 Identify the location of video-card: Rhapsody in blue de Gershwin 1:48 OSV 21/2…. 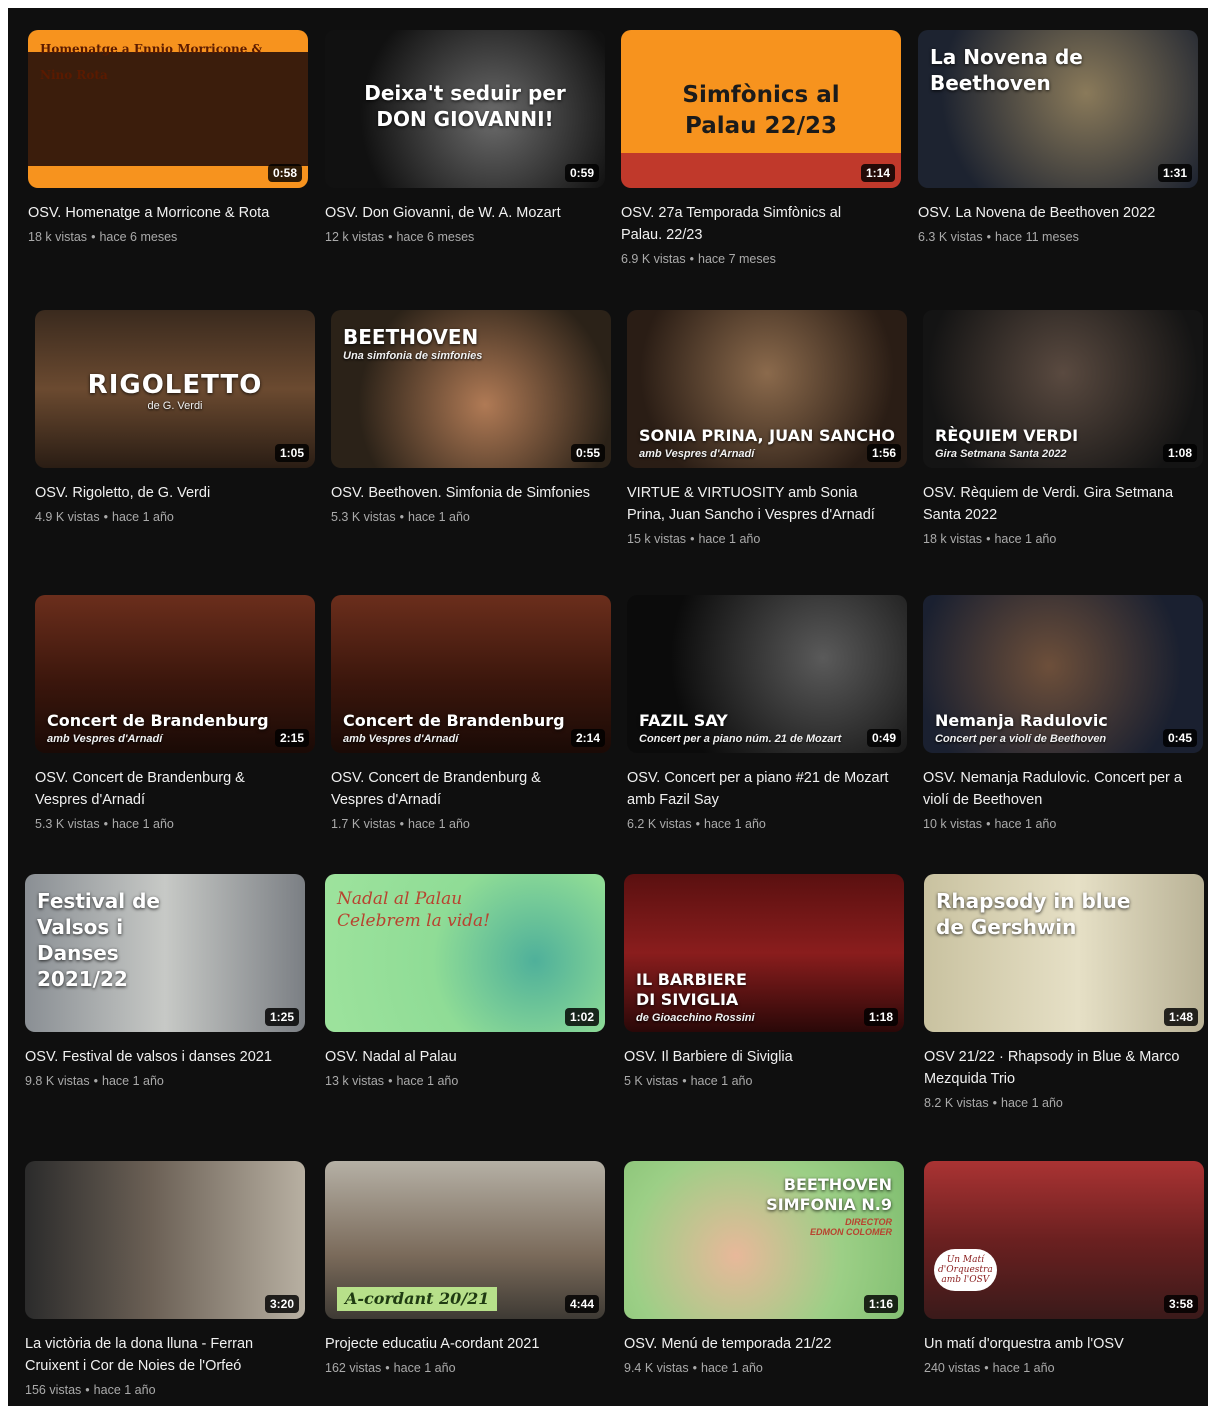
(1065, 993).